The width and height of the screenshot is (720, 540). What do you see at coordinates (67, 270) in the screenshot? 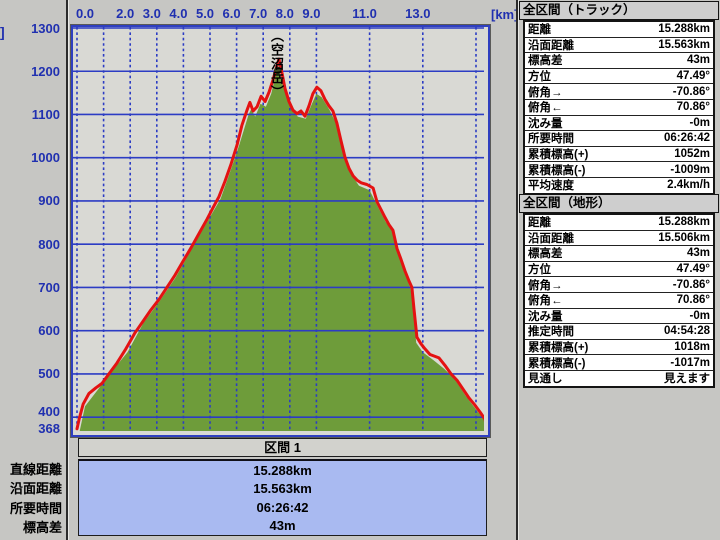
I see `pane-splitter-left` at bounding box center [67, 270].